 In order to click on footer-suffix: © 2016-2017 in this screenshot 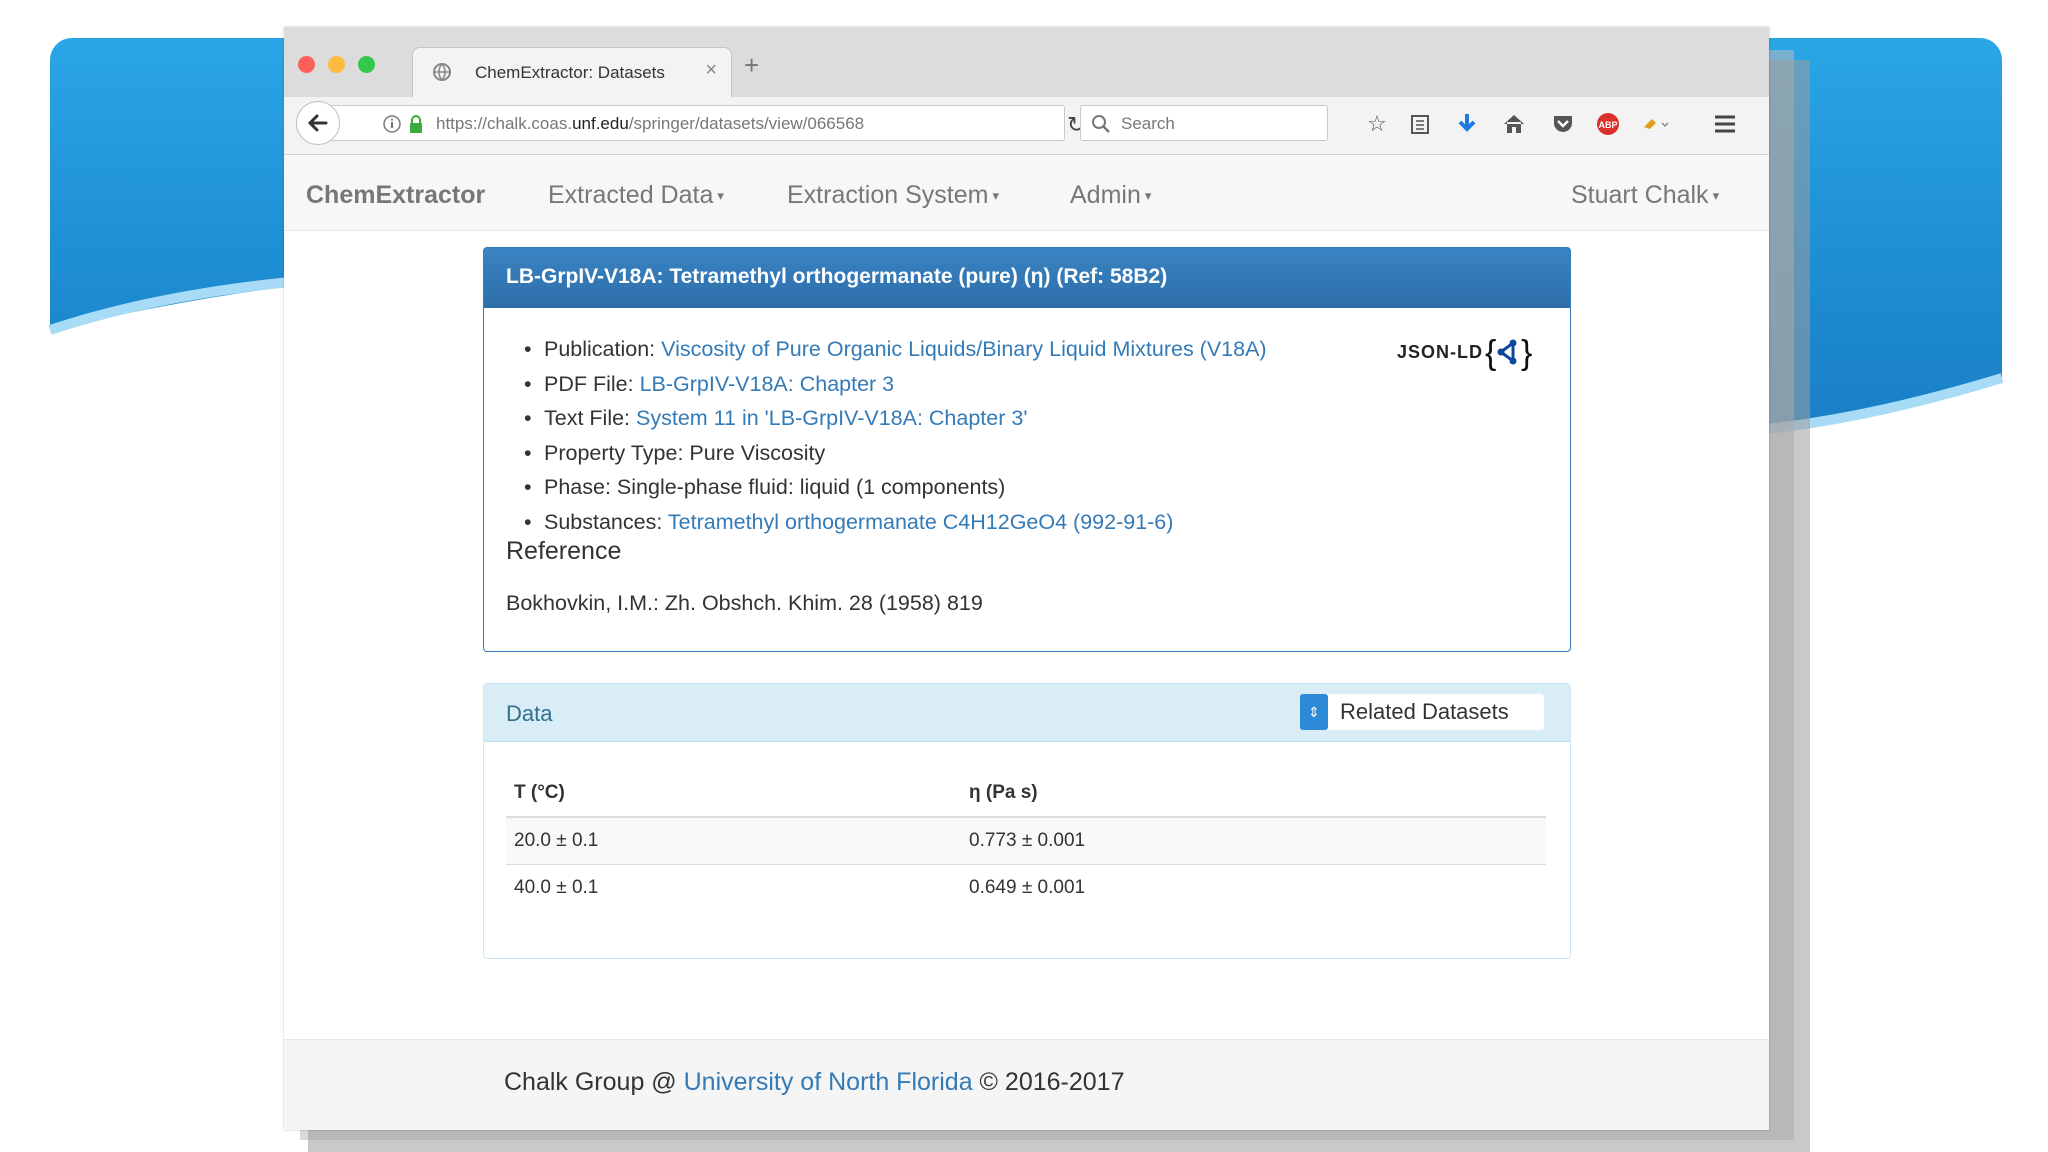, I will do `click(1048, 1082)`.